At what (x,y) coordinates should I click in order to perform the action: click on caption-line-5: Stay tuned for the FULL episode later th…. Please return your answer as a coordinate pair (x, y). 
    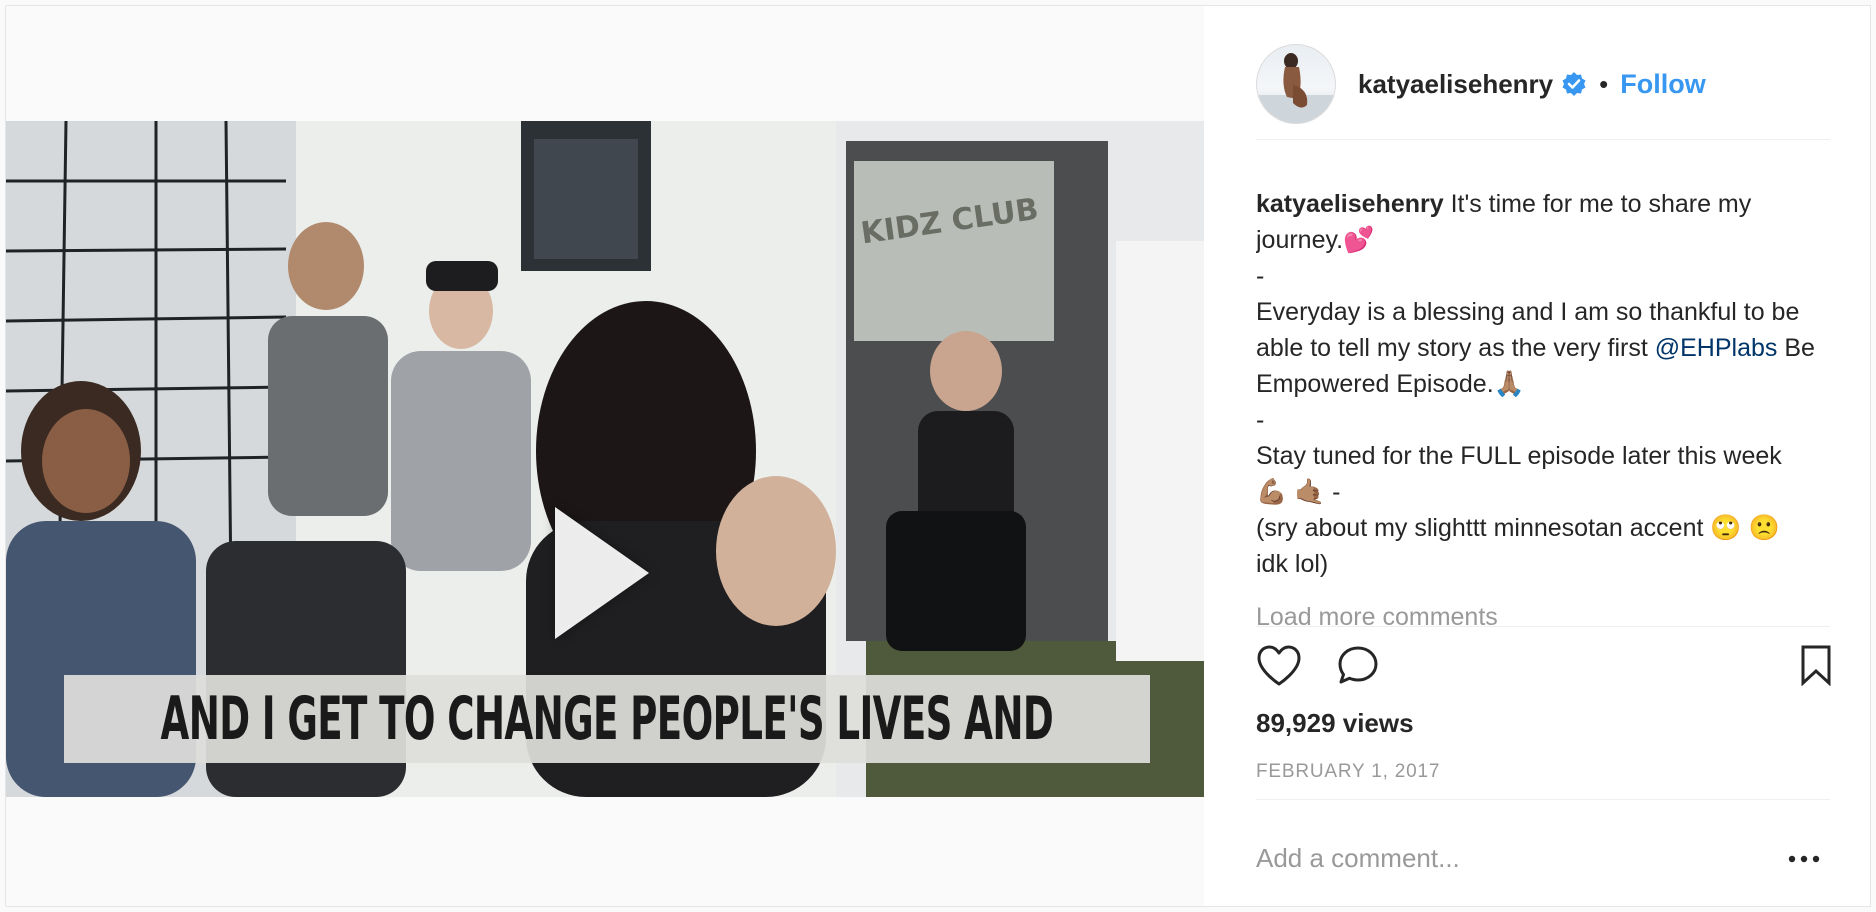
    Looking at the image, I should click on (1519, 474).